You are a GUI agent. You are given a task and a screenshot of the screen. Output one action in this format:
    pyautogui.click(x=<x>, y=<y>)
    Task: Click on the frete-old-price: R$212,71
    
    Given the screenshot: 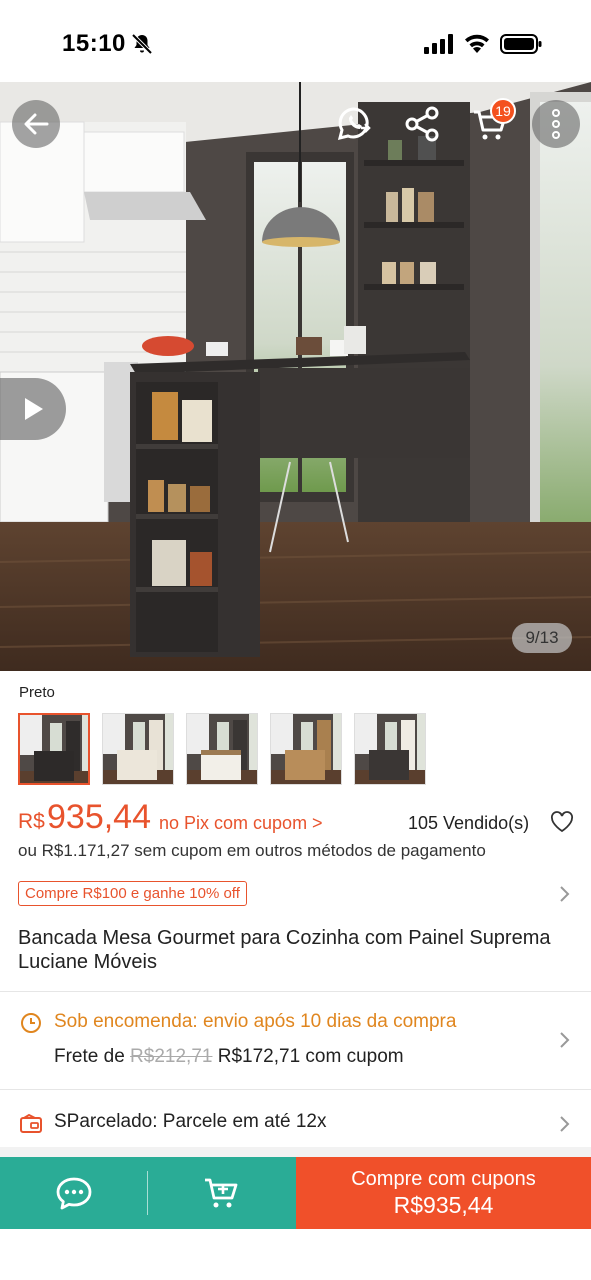 What is the action you would take?
    pyautogui.click(x=171, y=1056)
    